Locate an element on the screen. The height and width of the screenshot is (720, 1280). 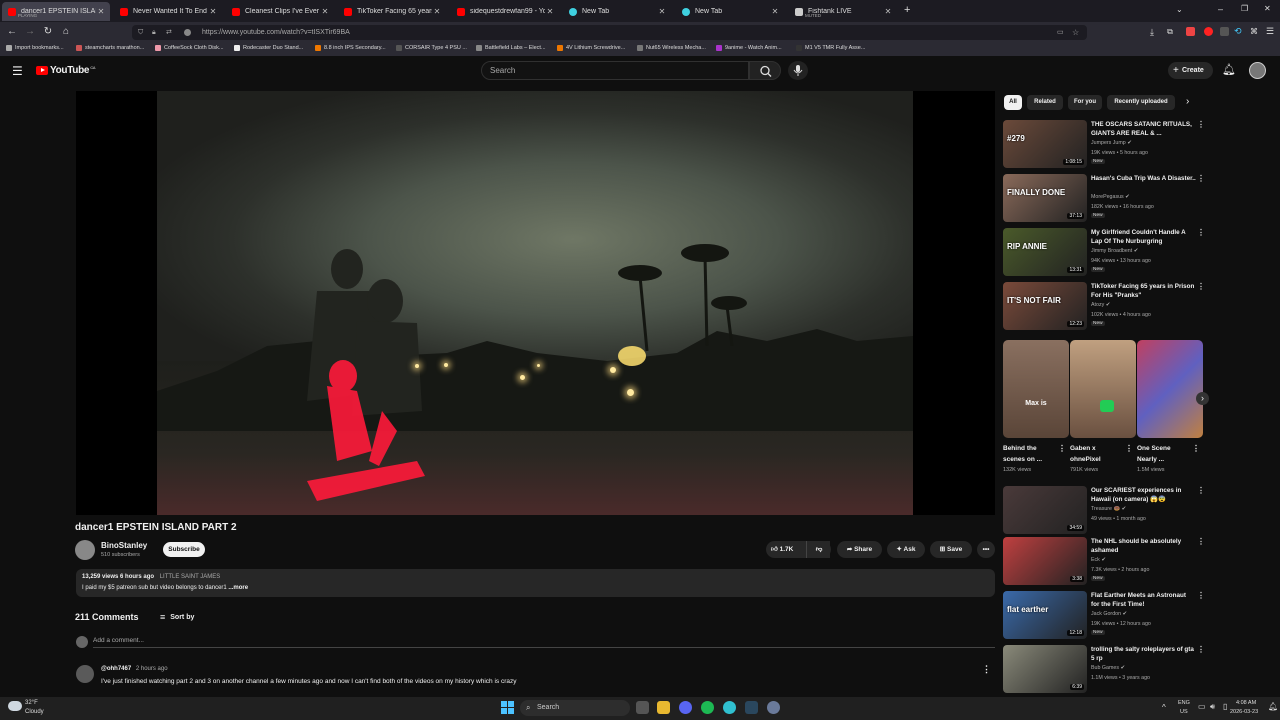
search-button is located at coordinates (765, 70).